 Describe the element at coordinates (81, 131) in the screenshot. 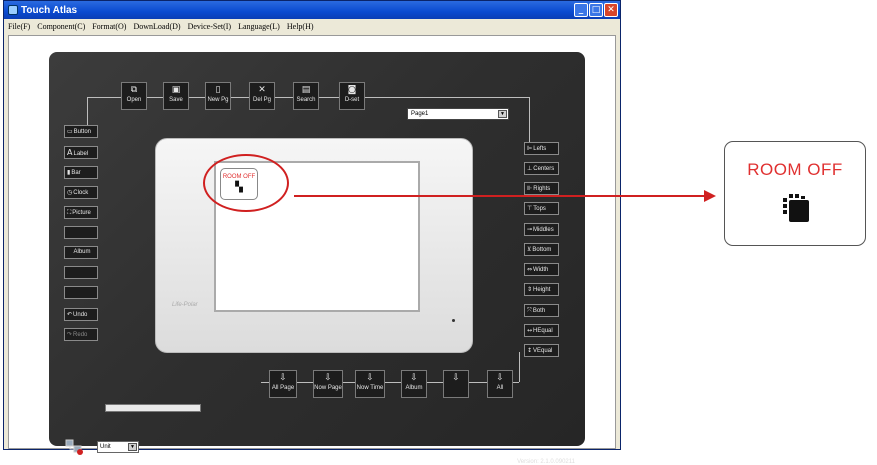

I see `component-button: ▭Button` at that location.